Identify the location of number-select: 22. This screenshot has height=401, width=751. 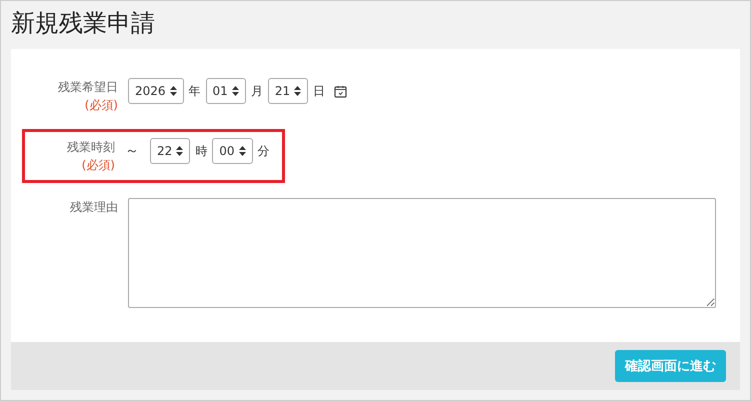
(170, 151).